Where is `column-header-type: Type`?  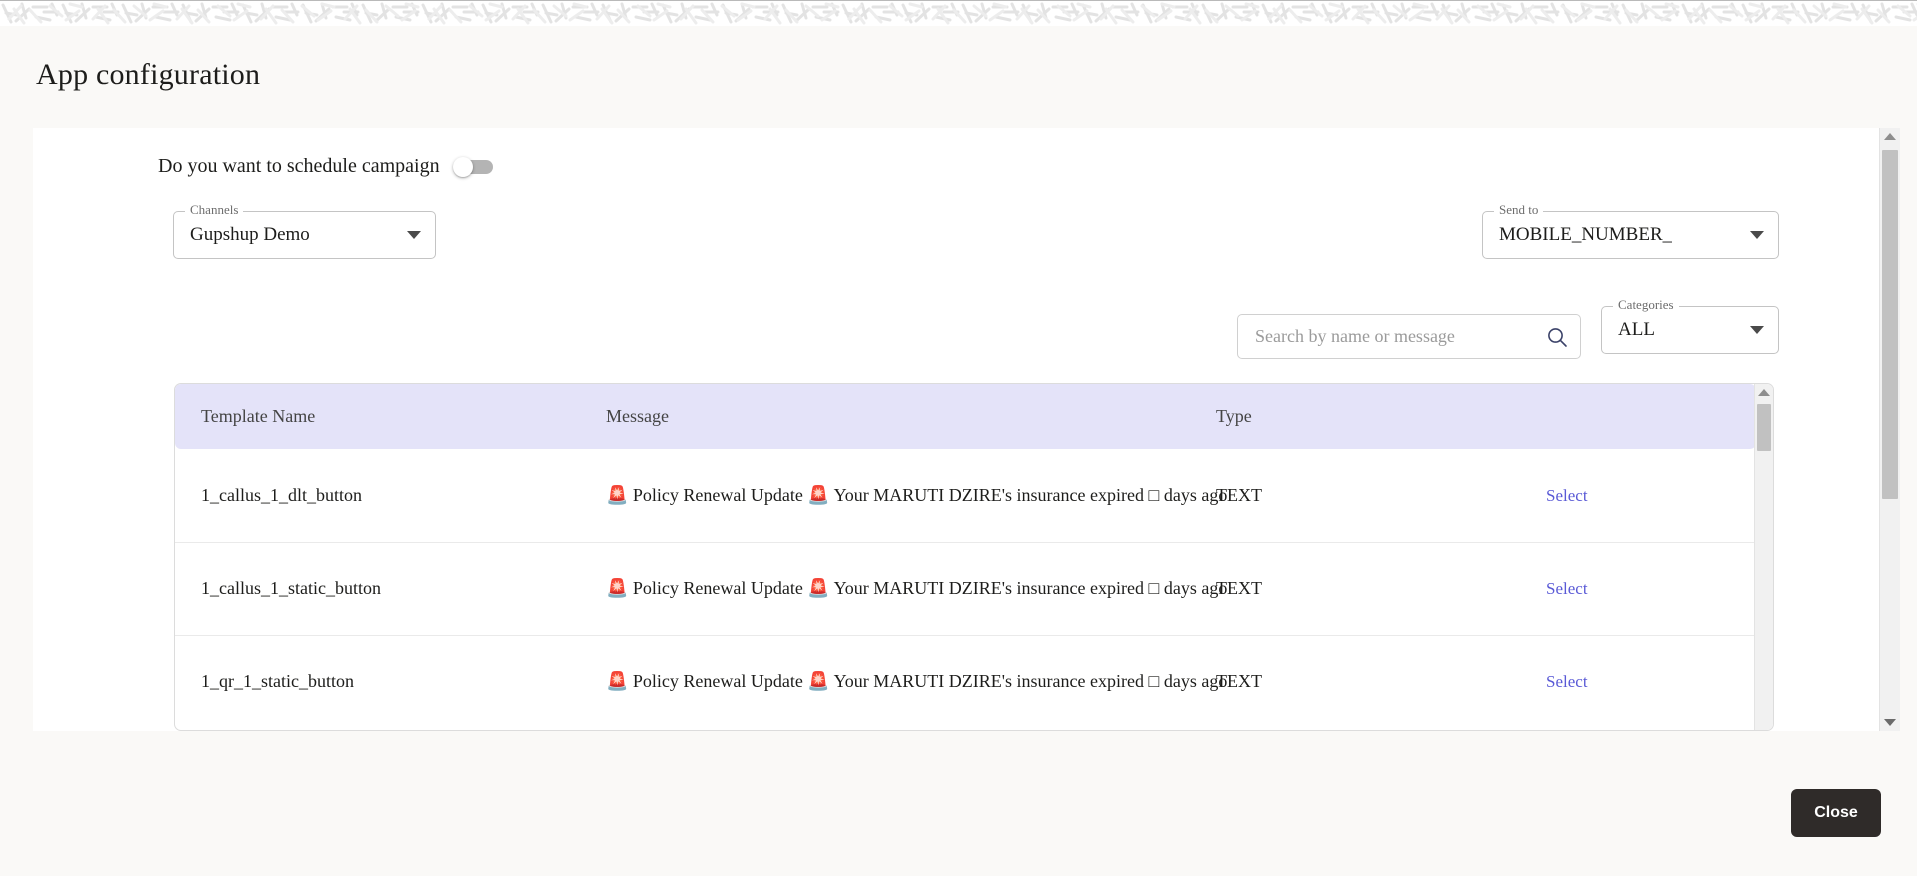
column-header-type: Type is located at coordinates (1355, 416).